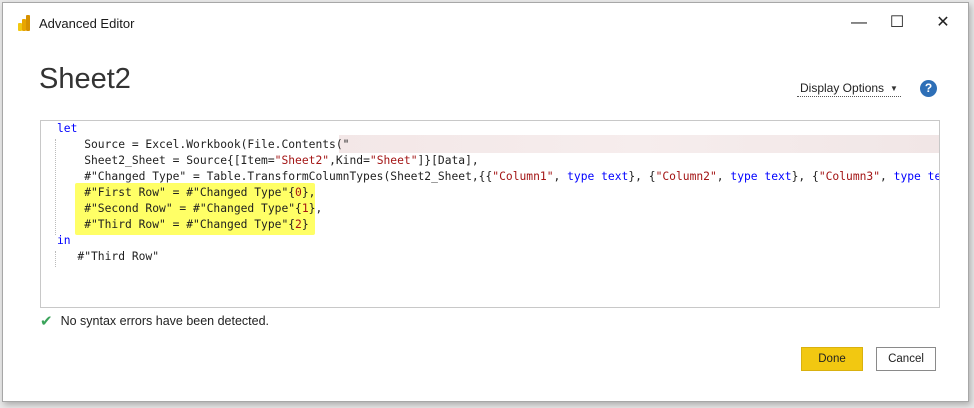 This screenshot has width=974, height=408. I want to click on code-token: #"Third Row", so click(108, 256).